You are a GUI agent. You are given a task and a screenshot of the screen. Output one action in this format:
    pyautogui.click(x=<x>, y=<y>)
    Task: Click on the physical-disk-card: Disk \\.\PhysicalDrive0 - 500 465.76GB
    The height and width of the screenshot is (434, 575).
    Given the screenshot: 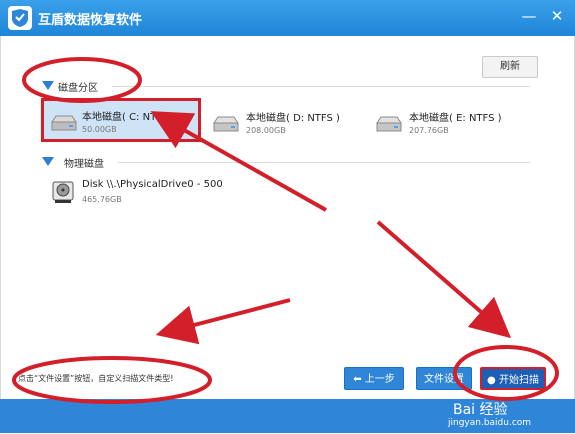 What is the action you would take?
    pyautogui.click(x=158, y=197)
    